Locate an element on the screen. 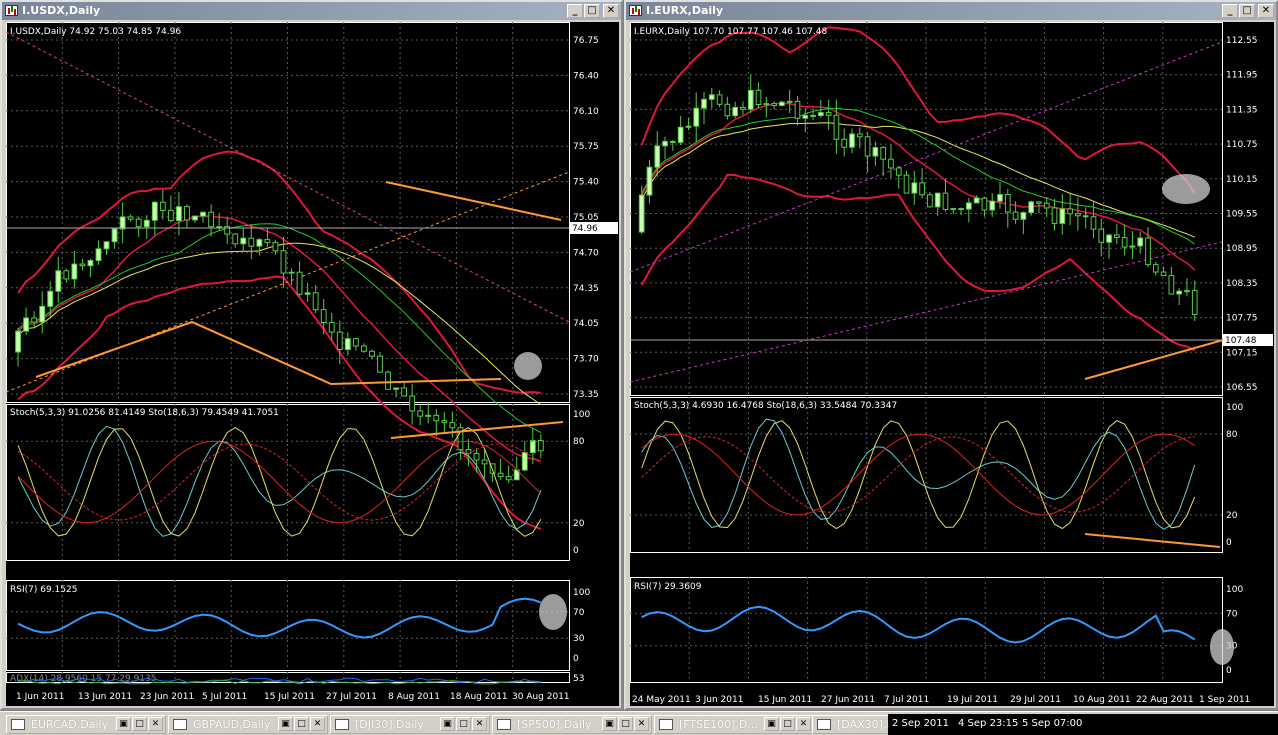 The image size is (1278, 735). task-sp500: [SP500],Daily ▣ □ ✕ is located at coordinates (572, 724).